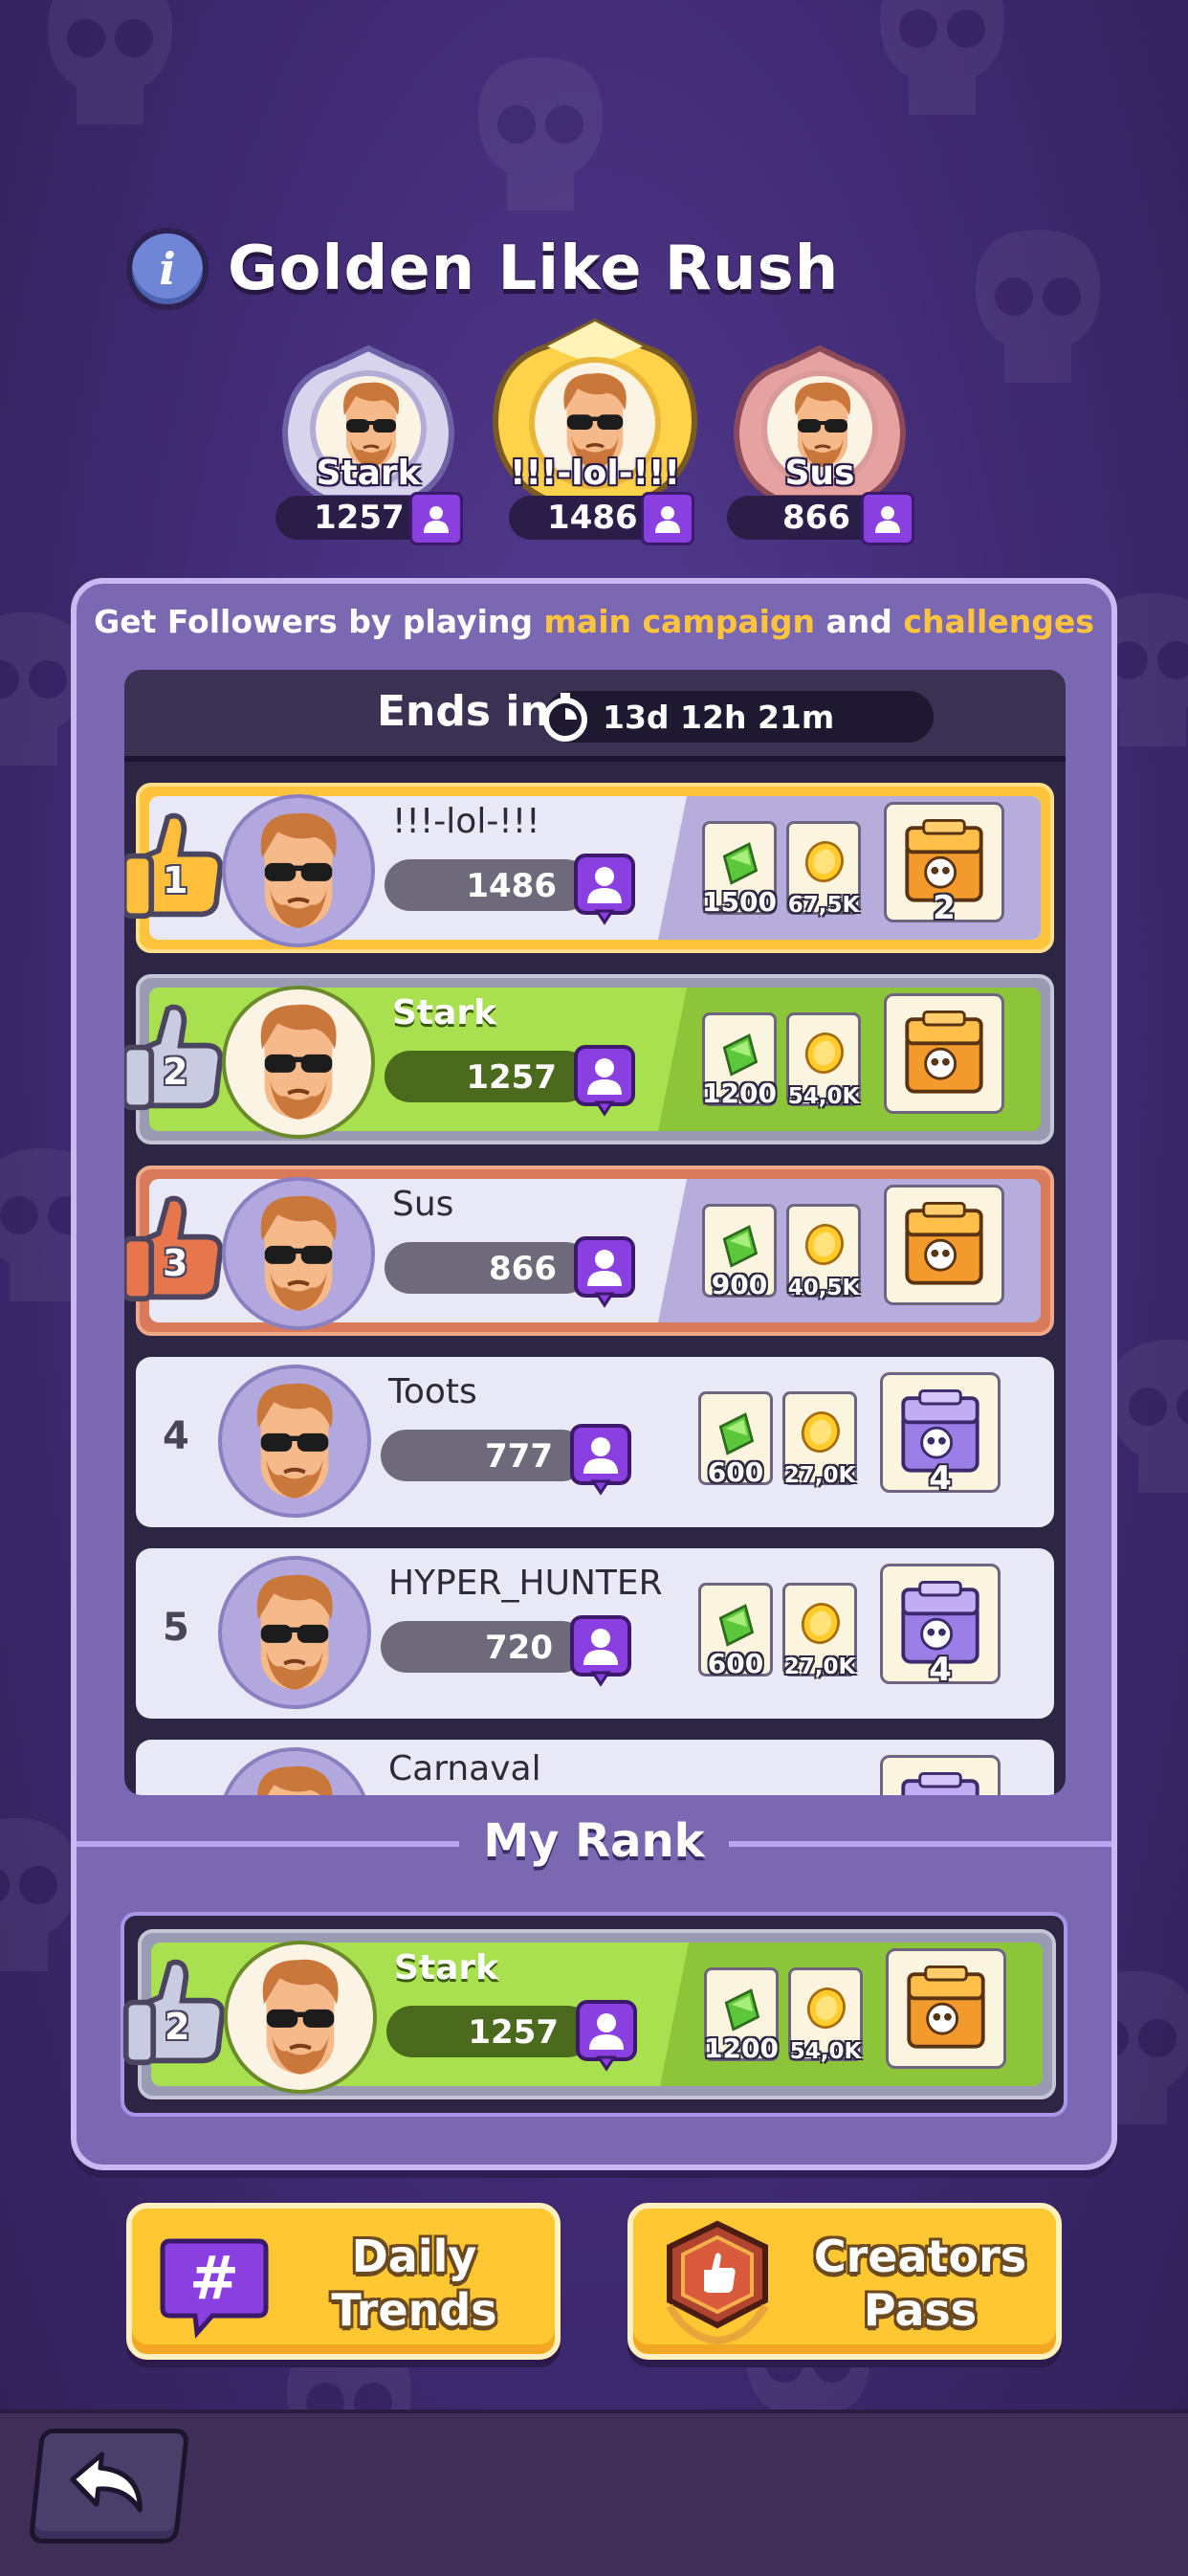 The image size is (1188, 2576). I want to click on podium-third: Sus 866, so click(820, 446).